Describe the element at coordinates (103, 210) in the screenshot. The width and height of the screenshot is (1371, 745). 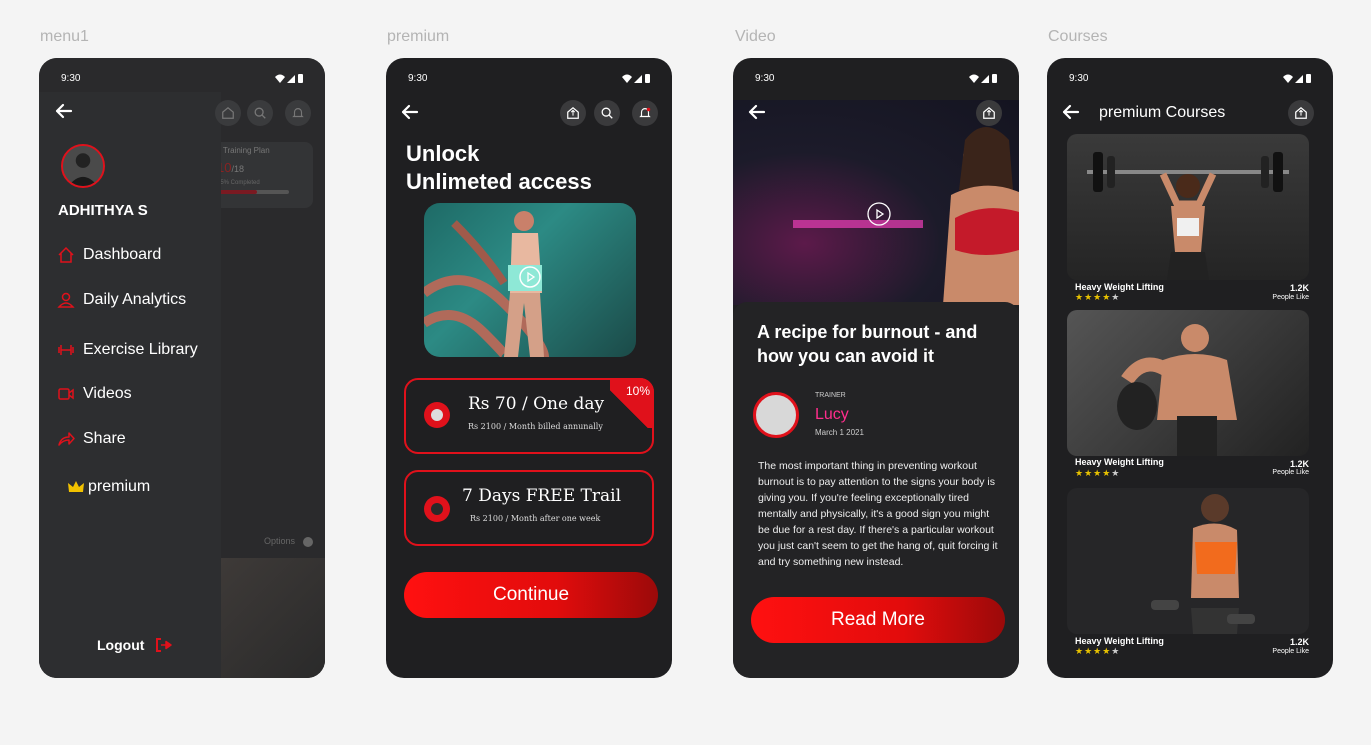
I see `user-name: ADHITHYA S` at that location.